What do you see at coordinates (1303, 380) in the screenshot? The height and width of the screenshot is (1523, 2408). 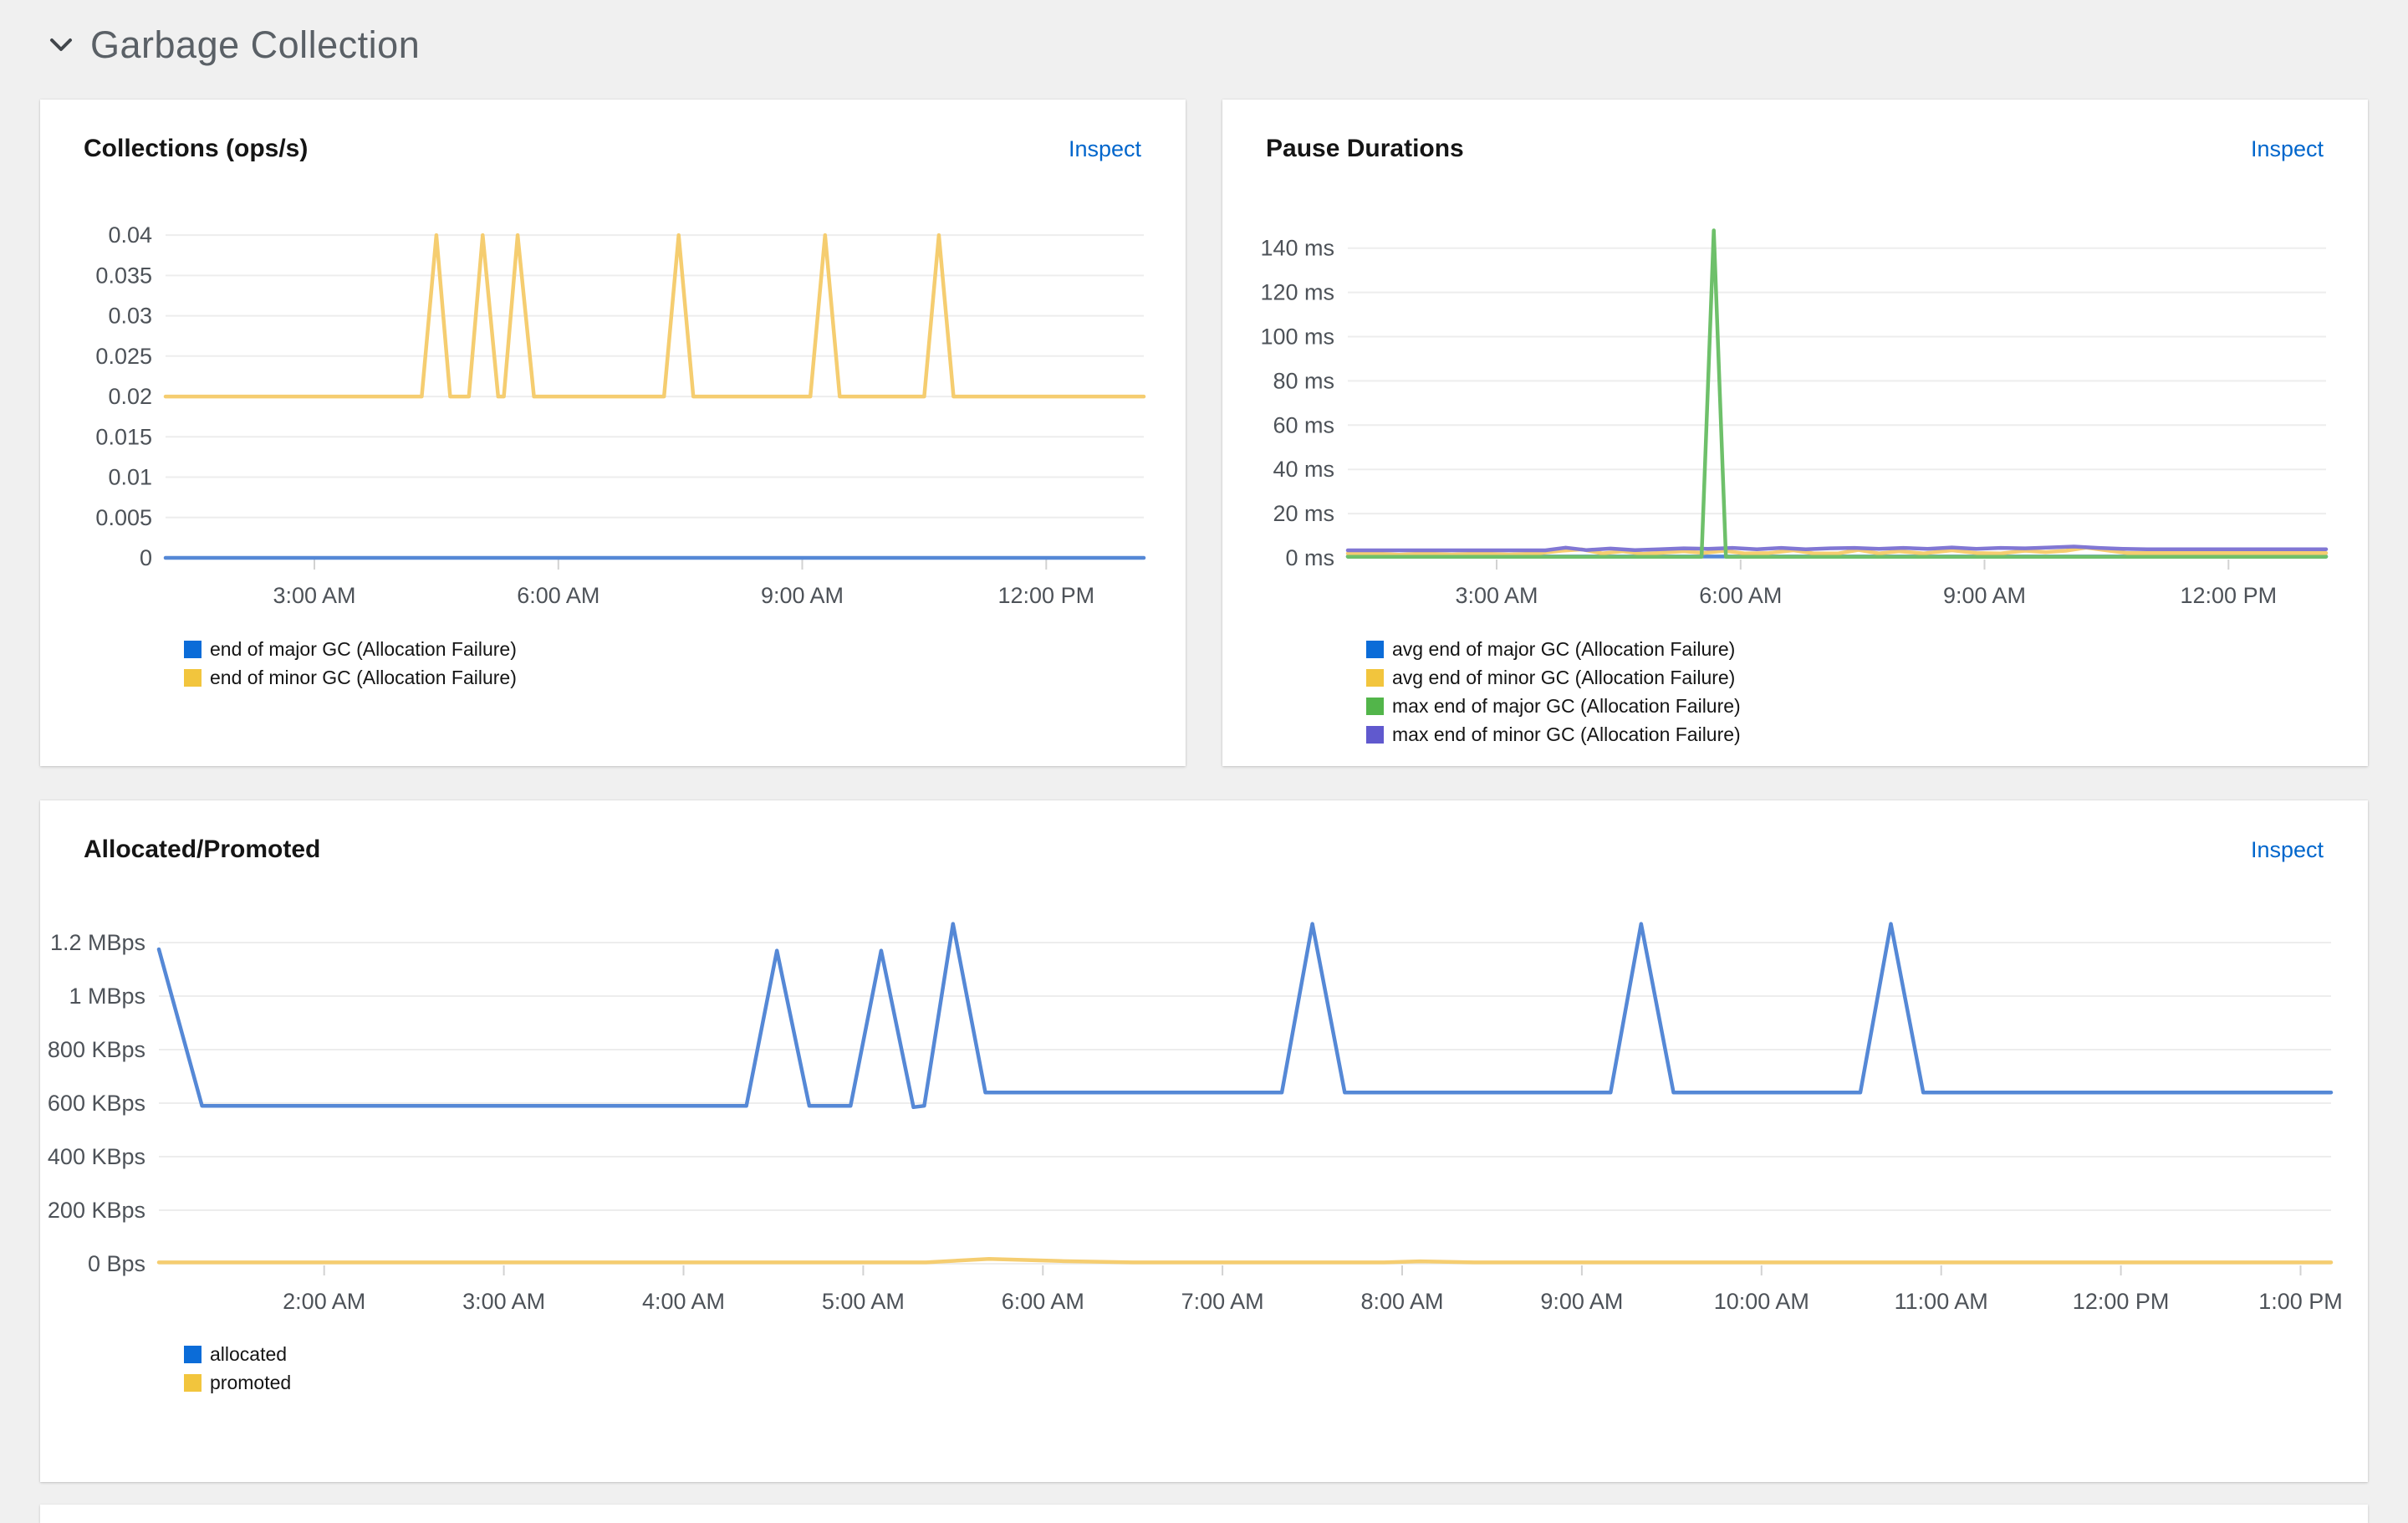 I see `y-axis-label: 80 ms` at bounding box center [1303, 380].